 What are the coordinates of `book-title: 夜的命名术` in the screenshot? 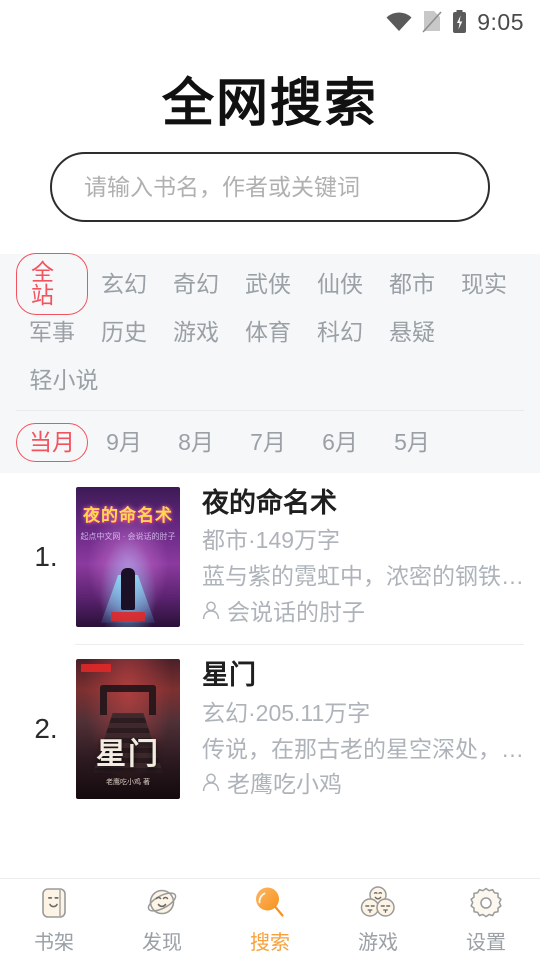 It's located at (269, 503).